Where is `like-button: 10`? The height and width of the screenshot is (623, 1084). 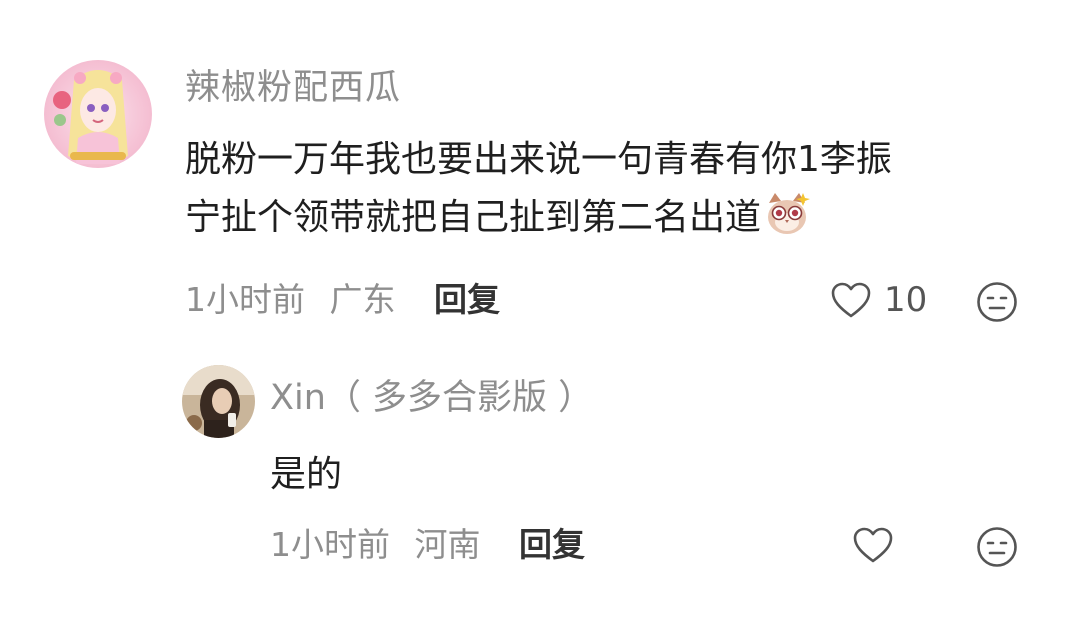
like-button: 10 is located at coordinates (878, 300).